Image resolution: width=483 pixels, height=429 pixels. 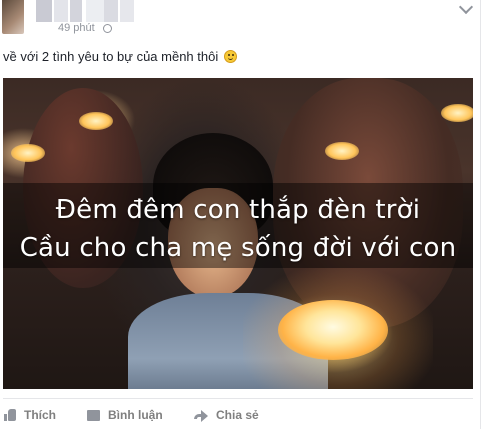 What do you see at coordinates (201, 415) in the screenshot?
I see `share-icon` at bounding box center [201, 415].